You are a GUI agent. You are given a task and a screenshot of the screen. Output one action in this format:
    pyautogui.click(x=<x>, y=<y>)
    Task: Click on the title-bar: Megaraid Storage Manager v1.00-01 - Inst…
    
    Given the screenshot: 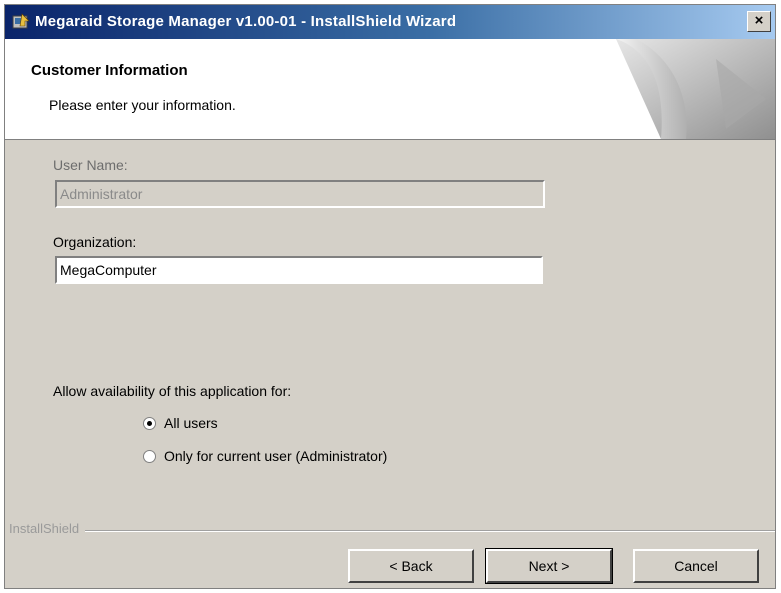 What is the action you would take?
    pyautogui.click(x=390, y=22)
    